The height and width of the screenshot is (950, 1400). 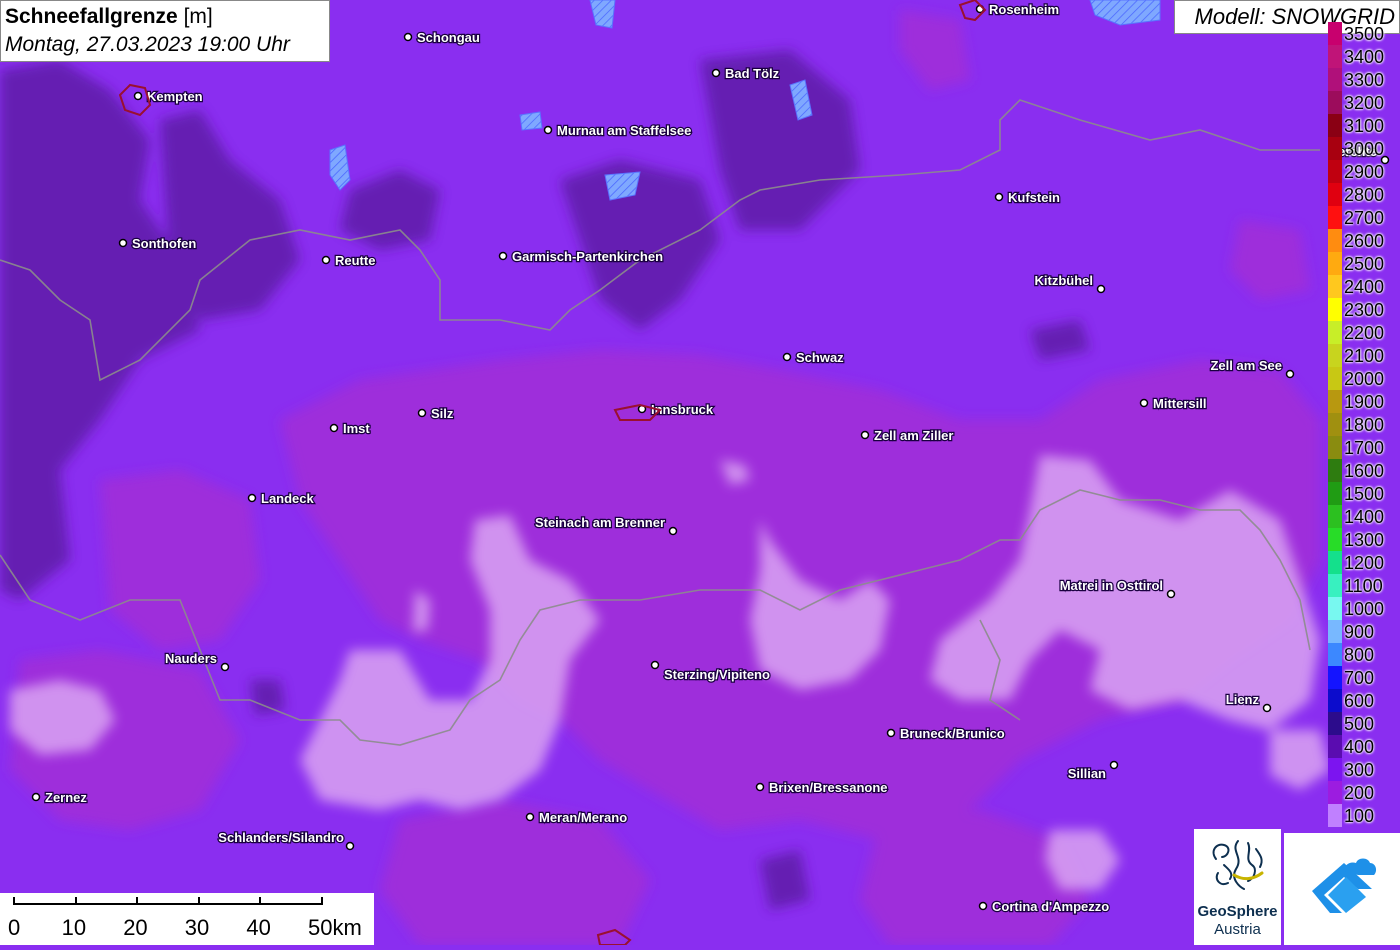 I want to click on city-zell-am-ziller: Zell am Ziller, so click(x=907, y=435).